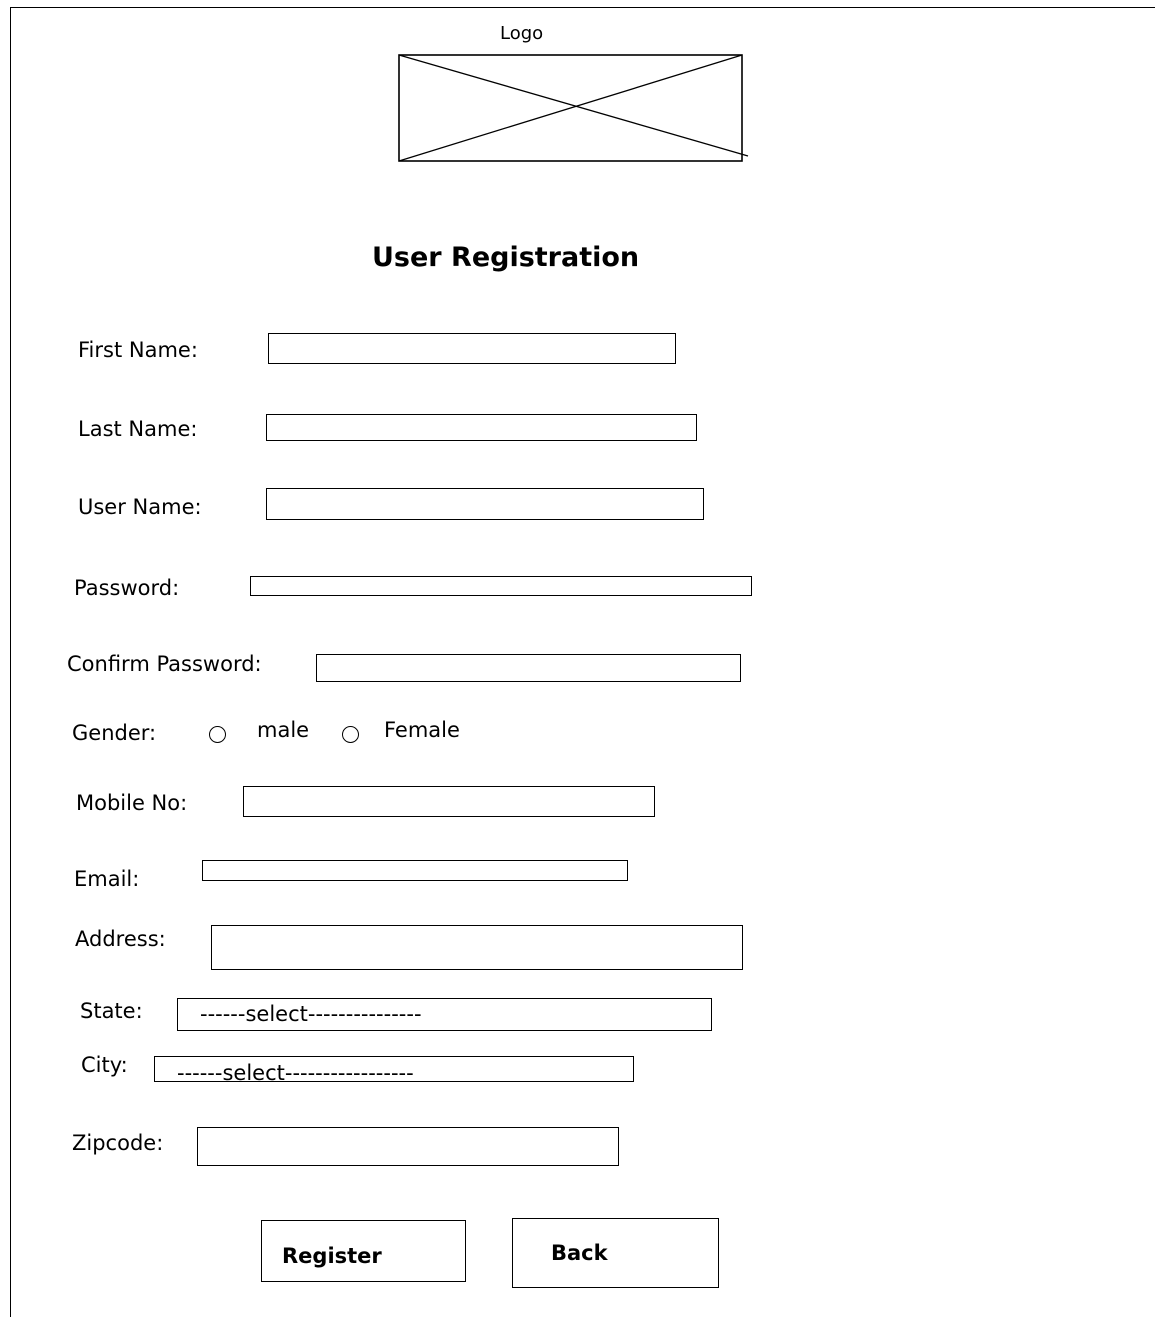 The width and height of the screenshot is (1155, 1317). I want to click on user-name-input, so click(485, 504).